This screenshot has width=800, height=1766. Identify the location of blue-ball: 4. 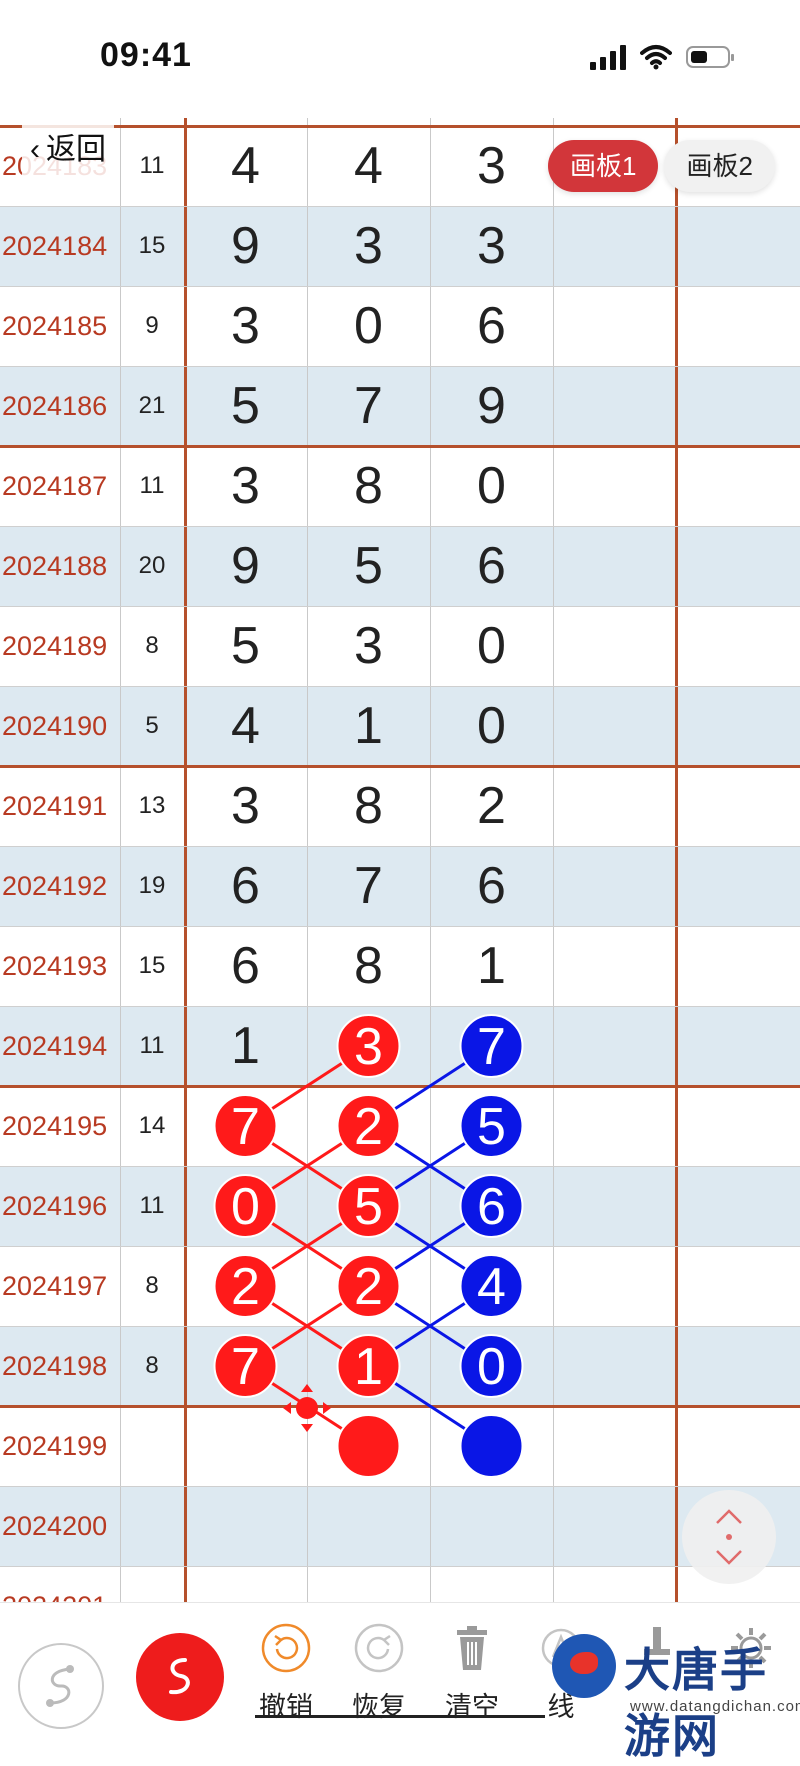
(491, 1286).